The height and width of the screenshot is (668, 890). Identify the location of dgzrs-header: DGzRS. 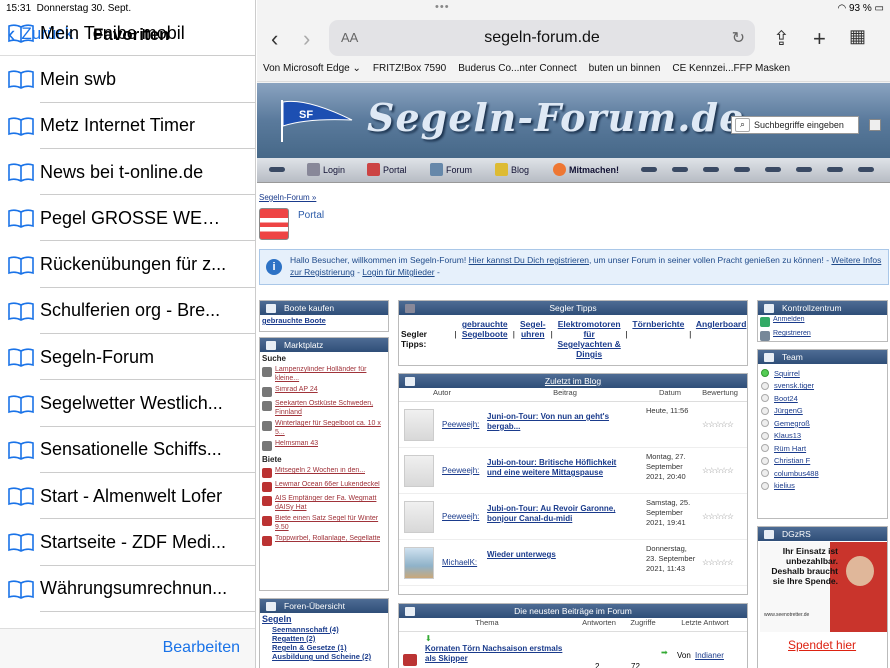
(822, 534).